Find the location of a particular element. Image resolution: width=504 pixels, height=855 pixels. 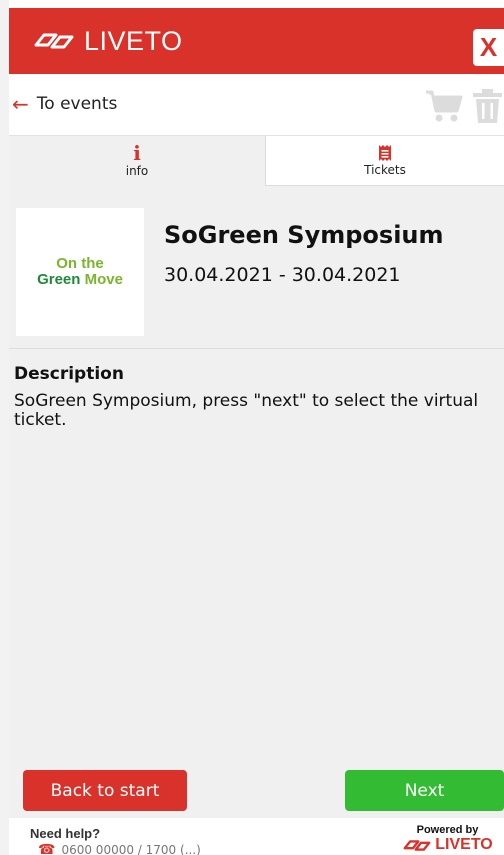

event-title: SoGreen Symposium is located at coordinates (304, 235).